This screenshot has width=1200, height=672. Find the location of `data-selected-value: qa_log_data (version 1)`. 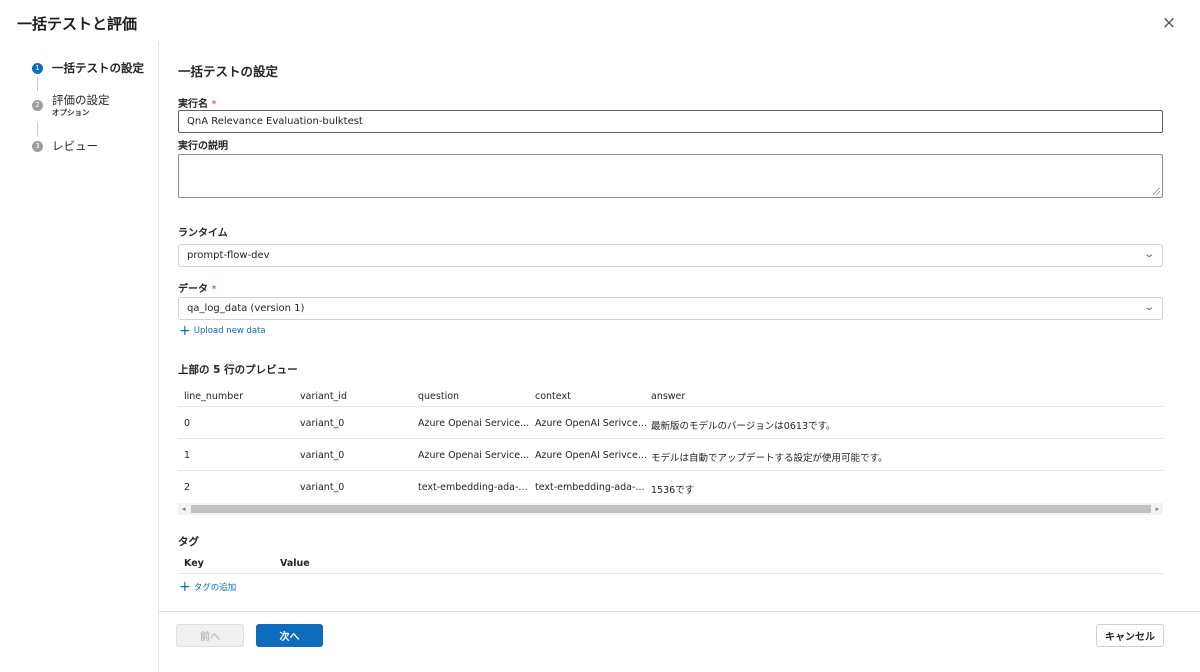

data-selected-value: qa_log_data (version 1) is located at coordinates (246, 308).